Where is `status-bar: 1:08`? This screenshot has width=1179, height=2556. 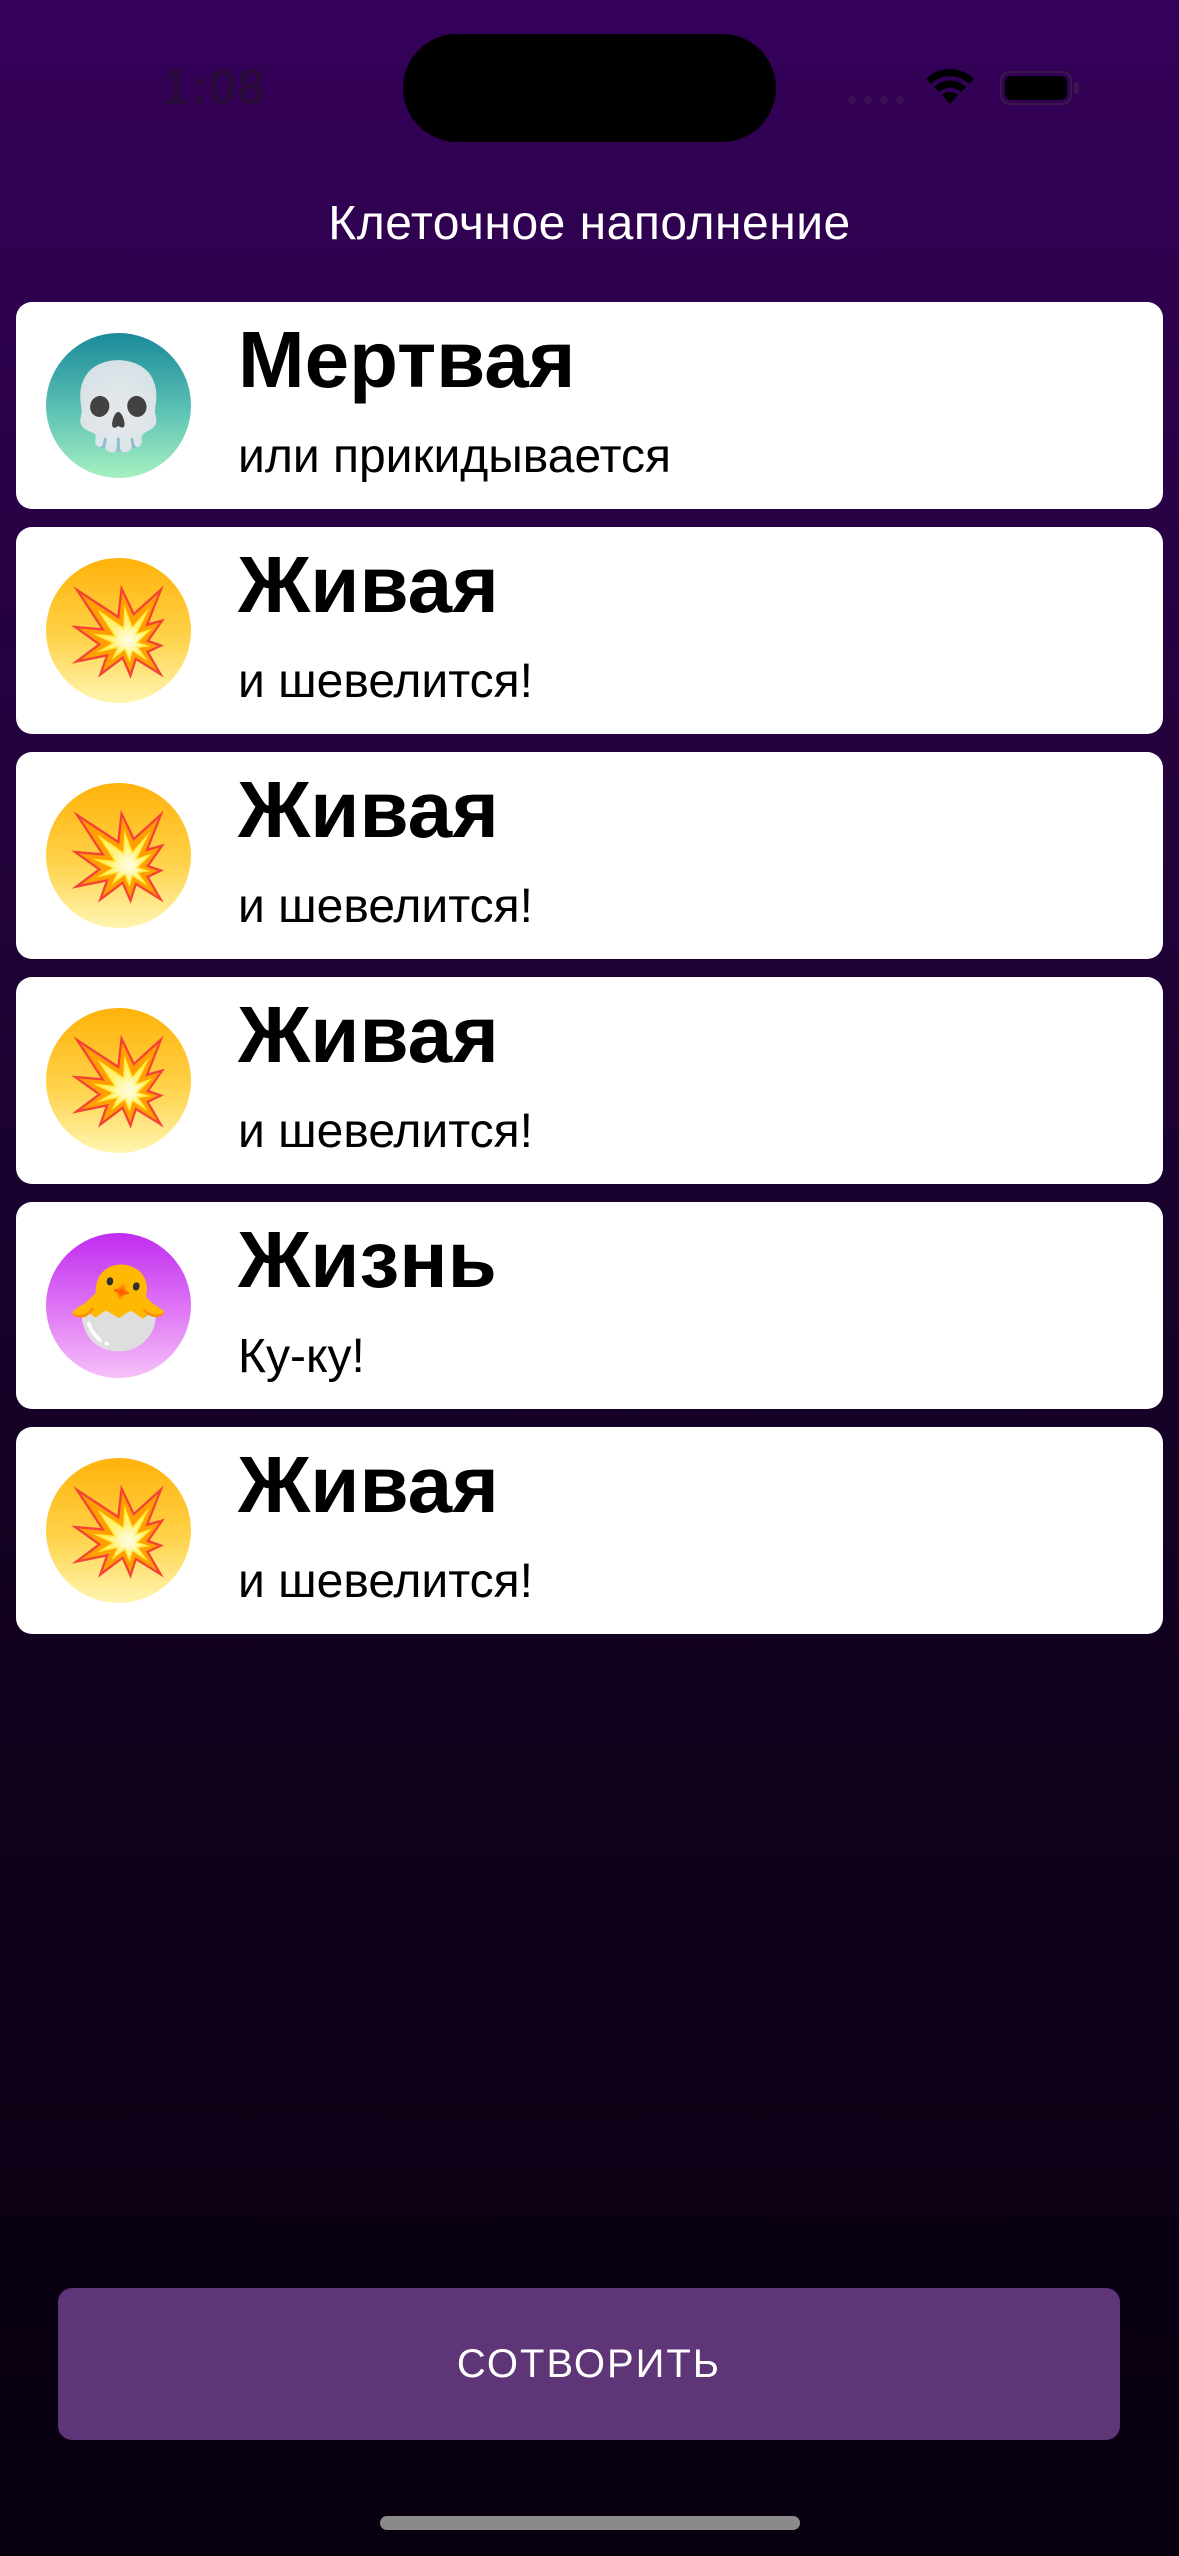 status-bar: 1:08 is located at coordinates (589, 90).